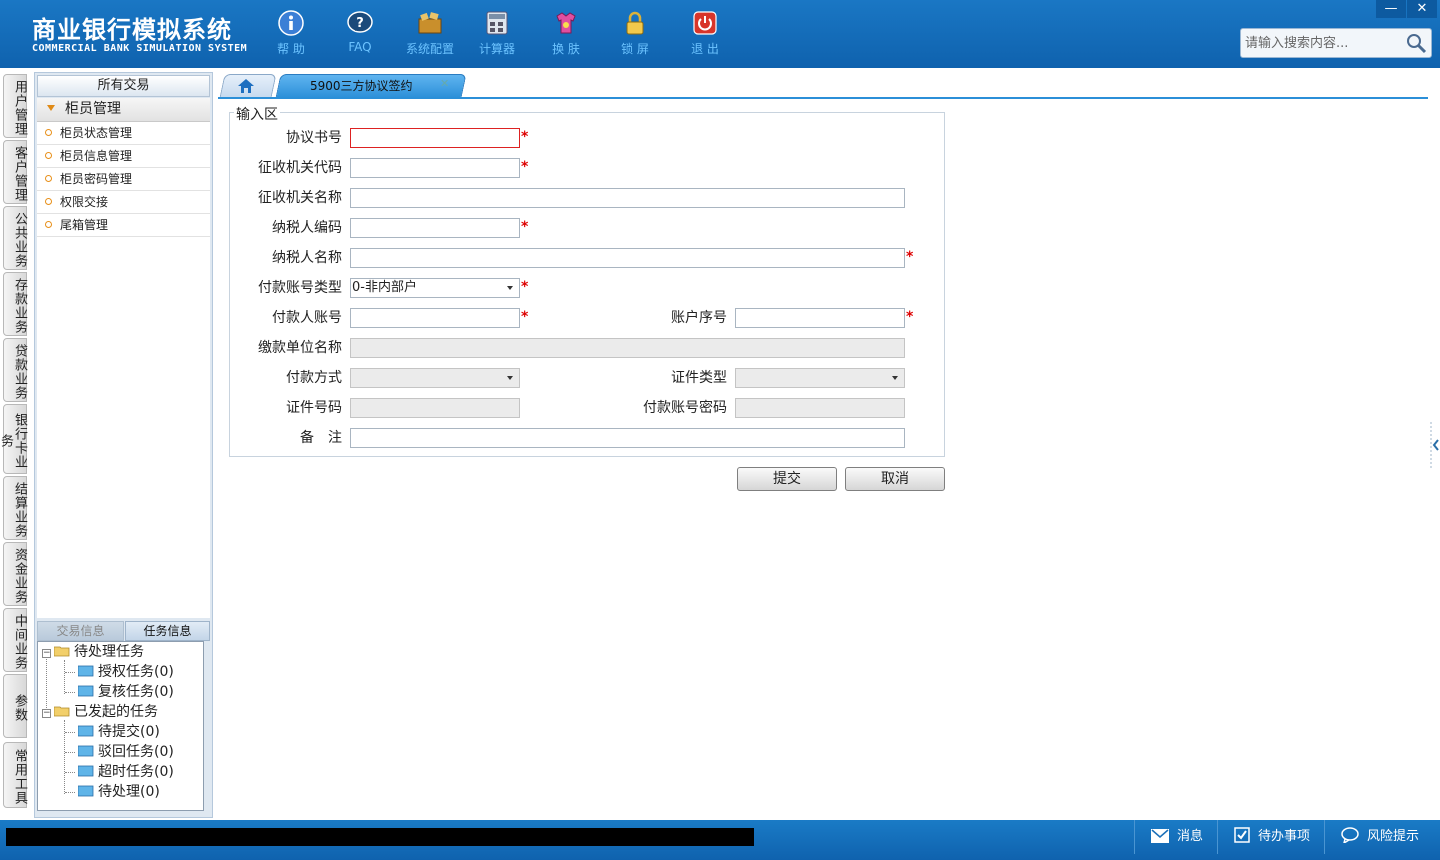  What do you see at coordinates (246, 86) in the screenshot?
I see `home-icon` at bounding box center [246, 86].